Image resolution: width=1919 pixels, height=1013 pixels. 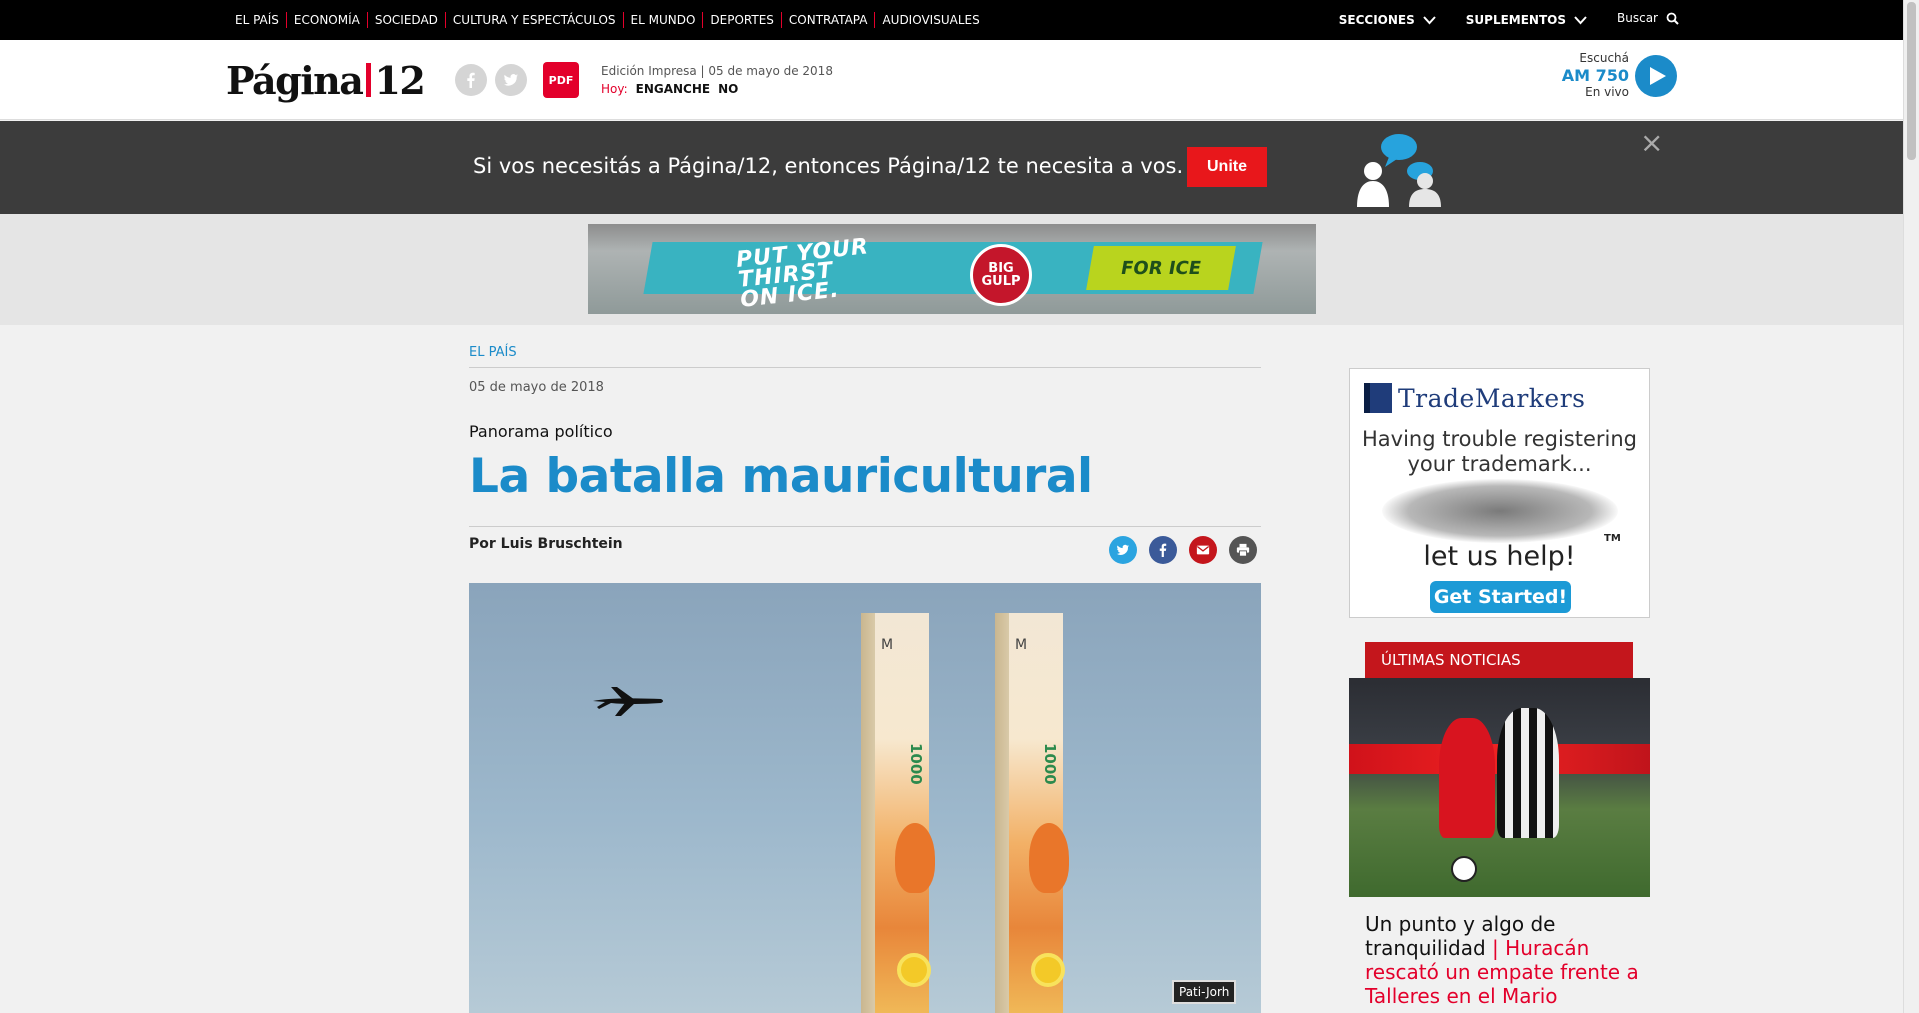 I want to click on radio-station: AM 750, so click(x=1595, y=75).